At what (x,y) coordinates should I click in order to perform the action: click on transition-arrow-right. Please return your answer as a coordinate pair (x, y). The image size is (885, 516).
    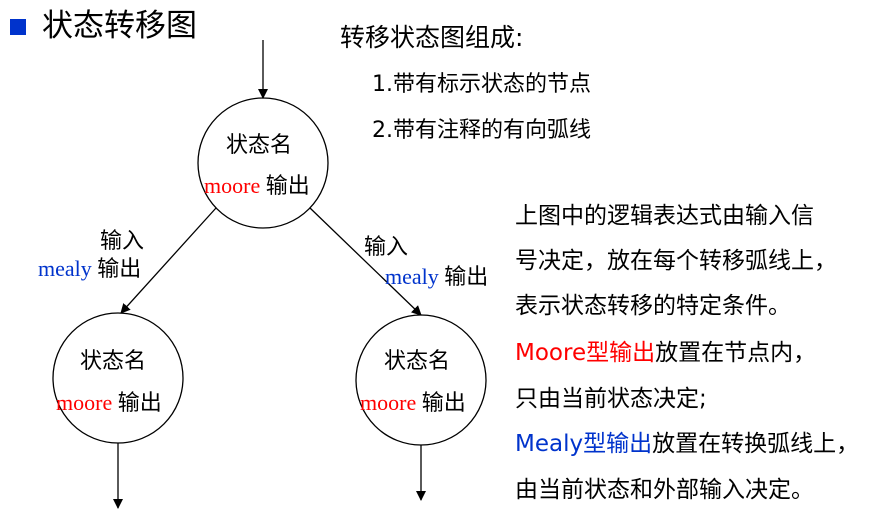
    Looking at the image, I should click on (365, 261).